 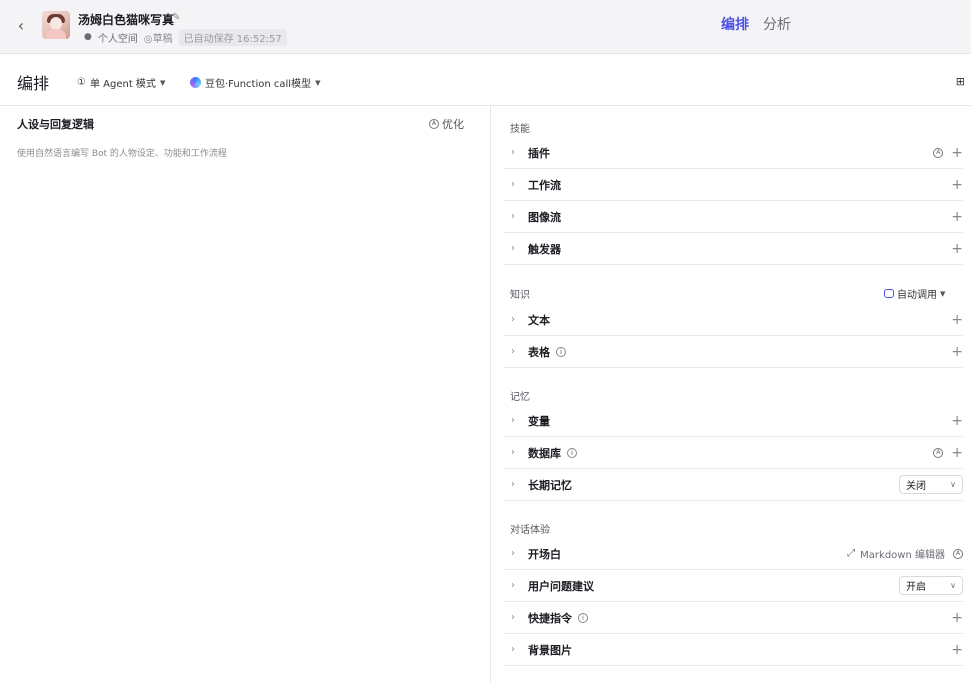 What do you see at coordinates (544, 217) in the screenshot?
I see `row-label: 图像流` at bounding box center [544, 217].